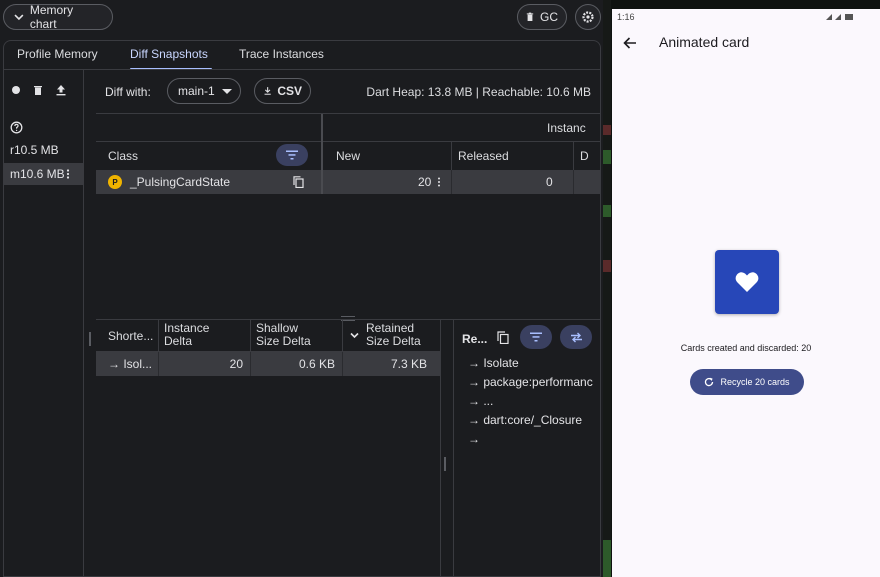  I want to click on path-item: → Isolate, so click(493, 363).